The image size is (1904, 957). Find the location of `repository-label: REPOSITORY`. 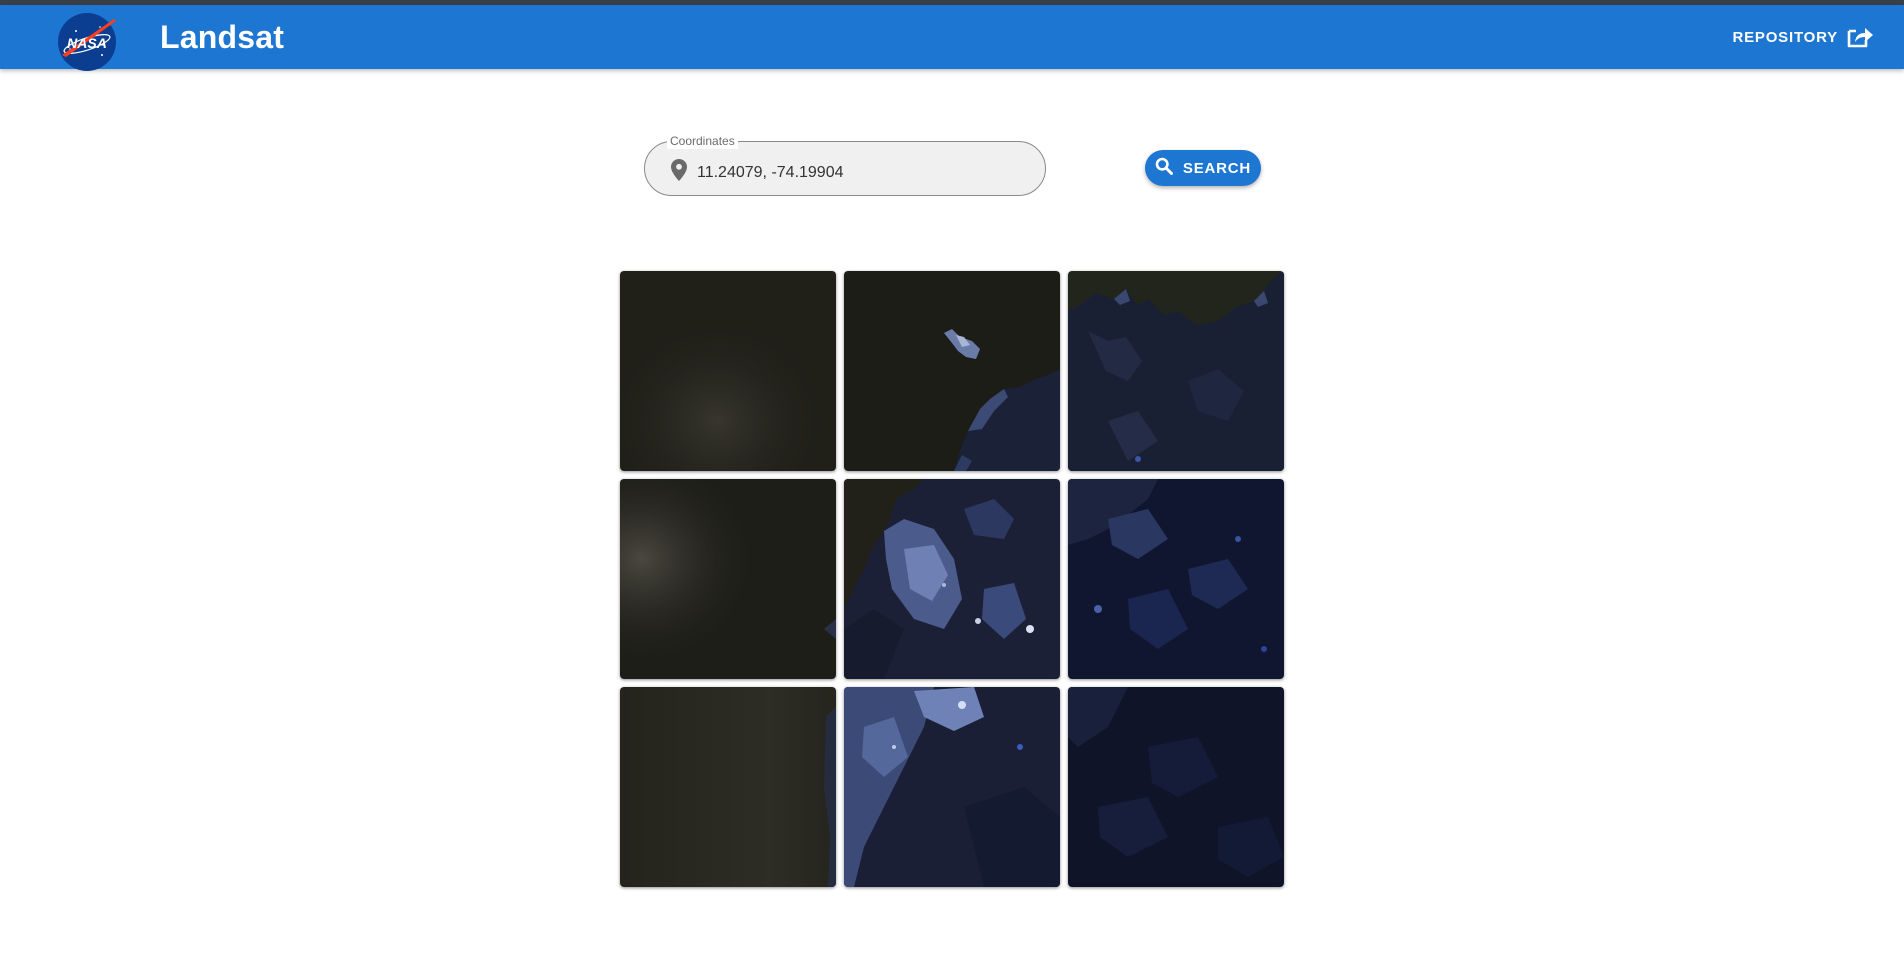

repository-label: REPOSITORY is located at coordinates (1785, 37).